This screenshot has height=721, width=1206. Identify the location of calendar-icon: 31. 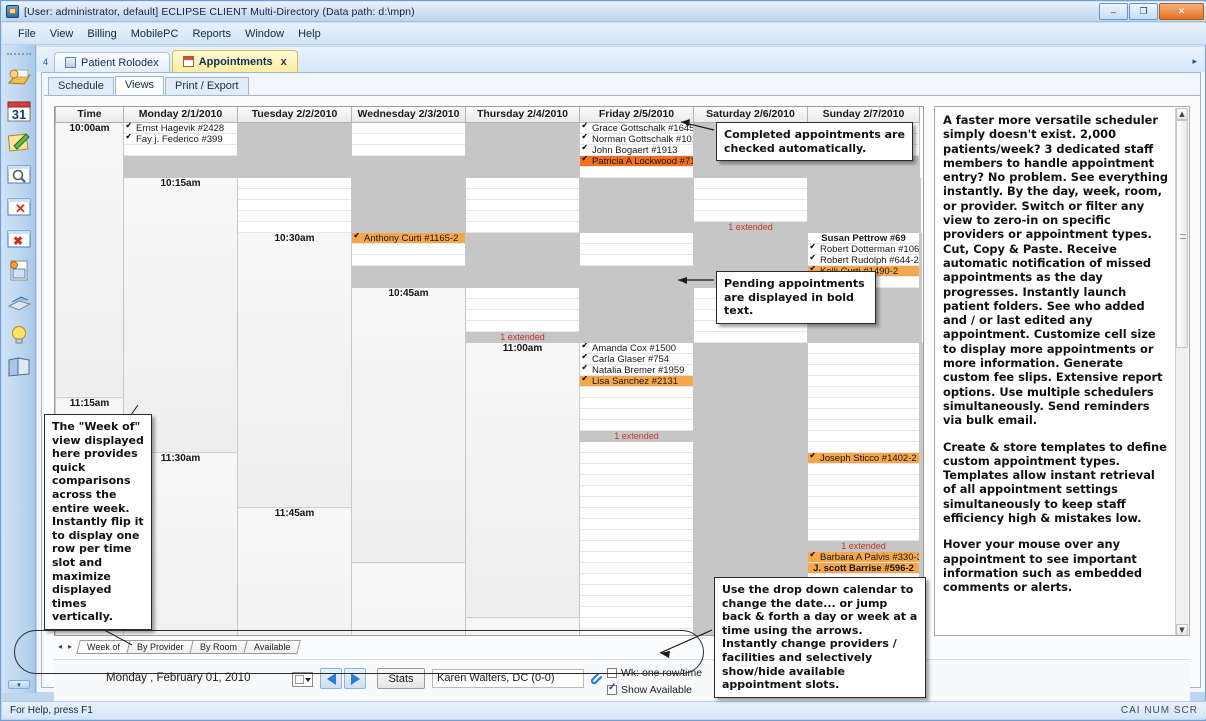
(19, 111).